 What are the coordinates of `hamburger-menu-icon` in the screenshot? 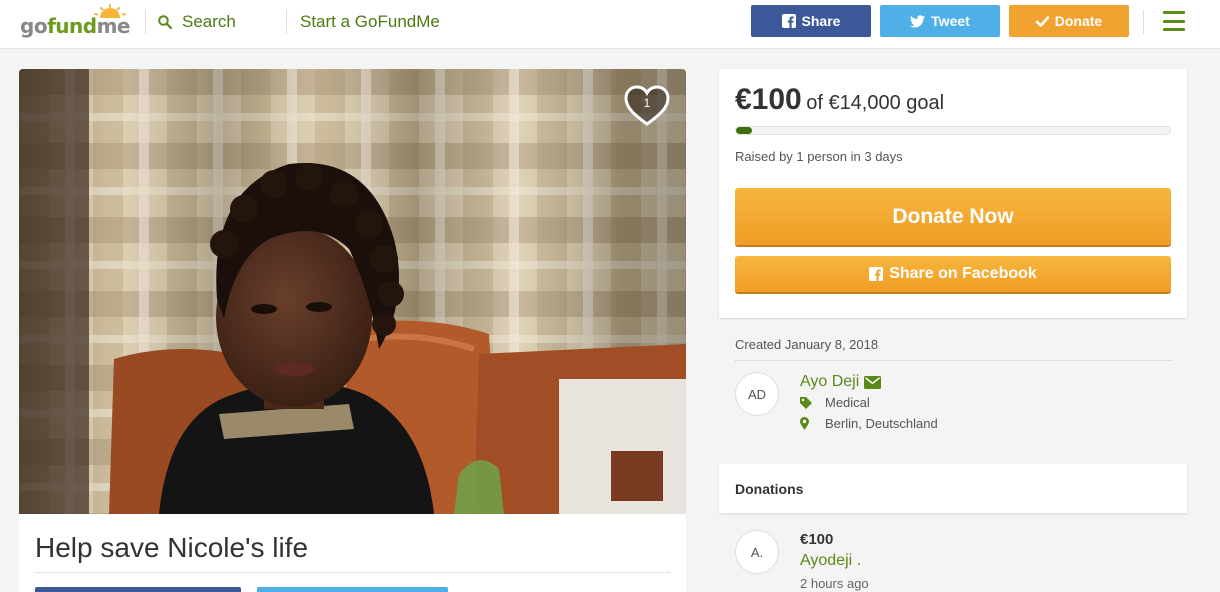 It's located at (1174, 21).